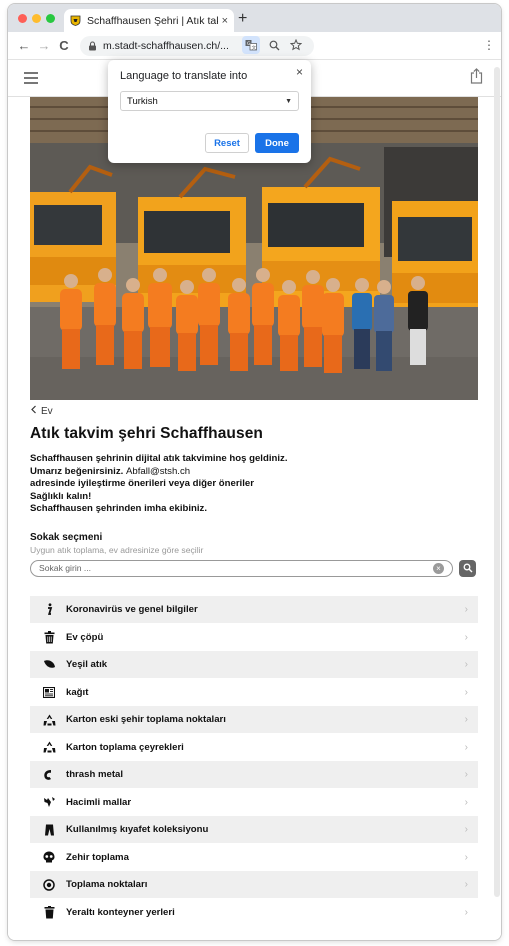  I want to click on email-link: Abfall@stsh.ch, so click(158, 471).